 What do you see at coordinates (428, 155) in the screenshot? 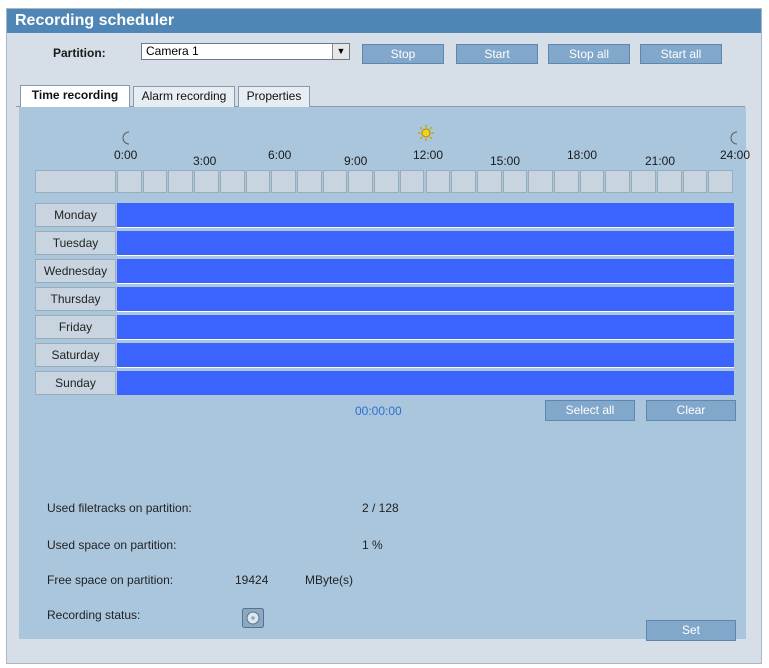
I see `hour-label: 12:00` at bounding box center [428, 155].